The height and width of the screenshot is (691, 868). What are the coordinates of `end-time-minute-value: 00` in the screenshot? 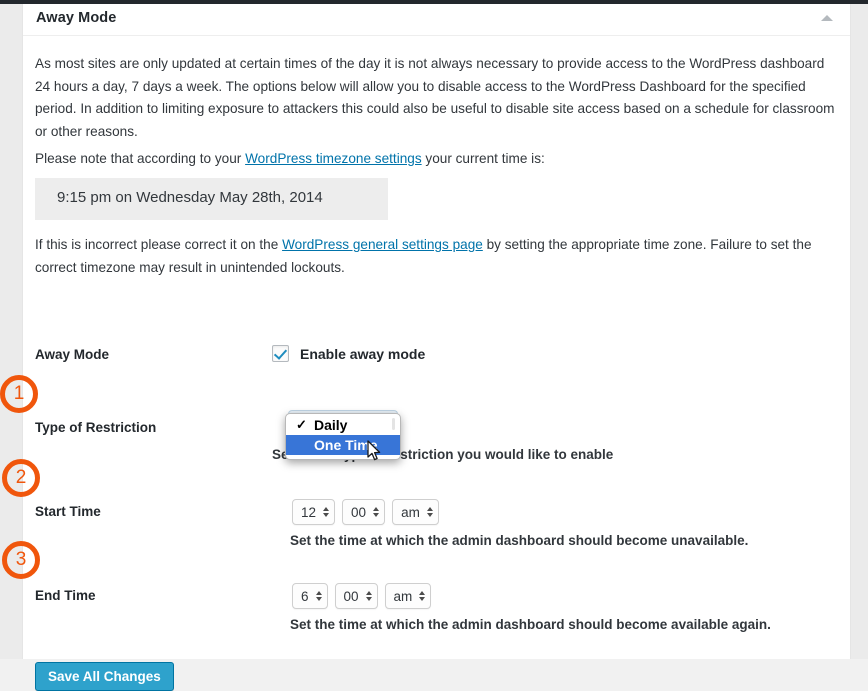 It's located at (351, 596).